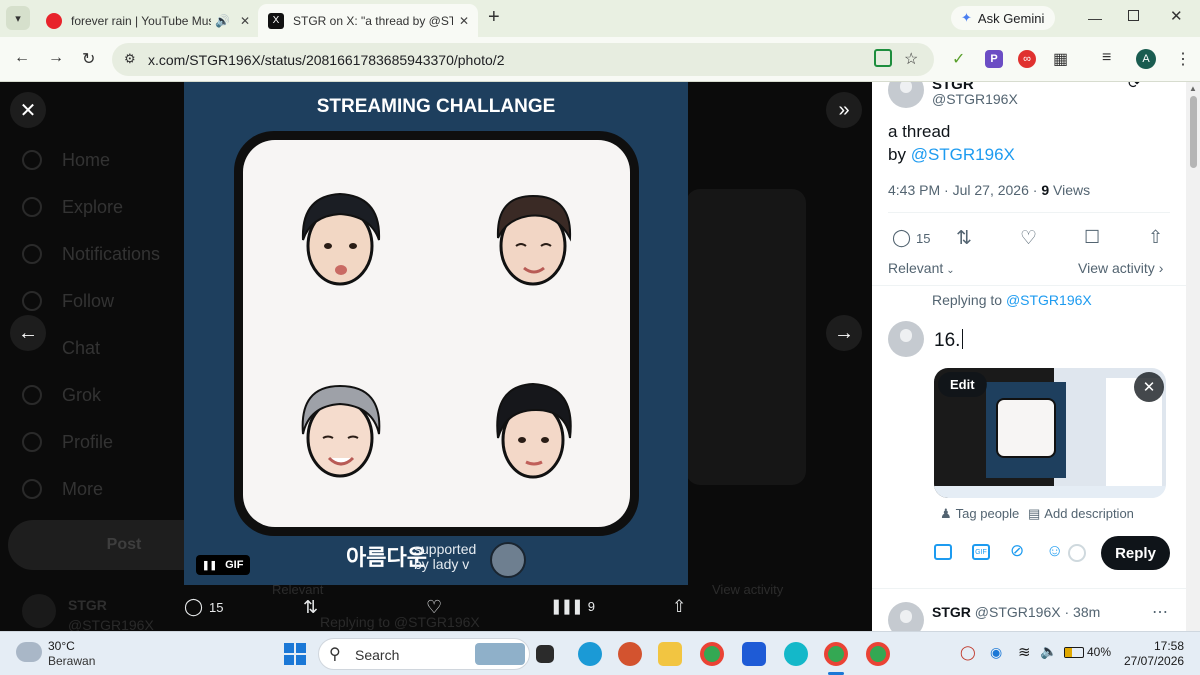 This screenshot has width=1200, height=675. Describe the element at coordinates (844, 110) in the screenshot. I see `expand-panel-button: »` at that location.